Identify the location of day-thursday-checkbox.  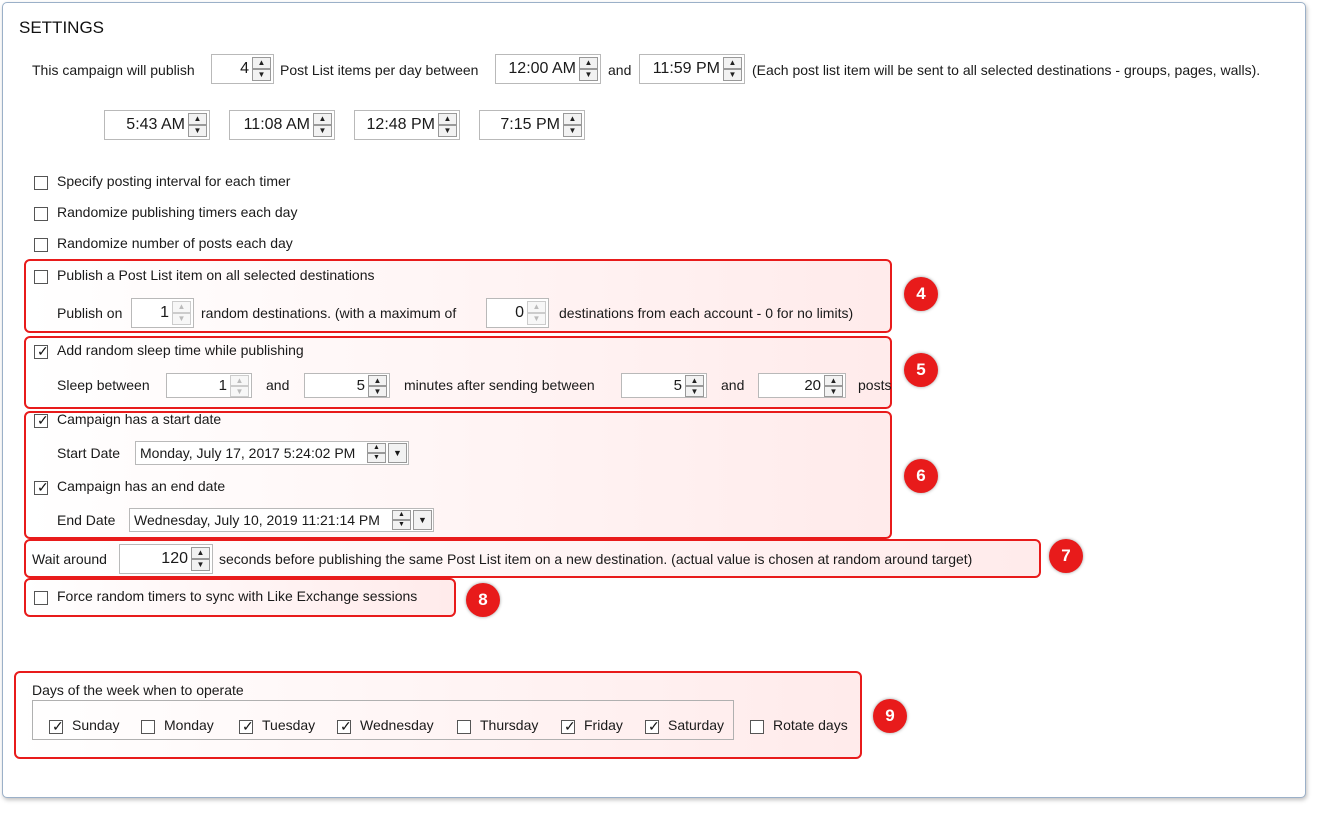
(464, 727).